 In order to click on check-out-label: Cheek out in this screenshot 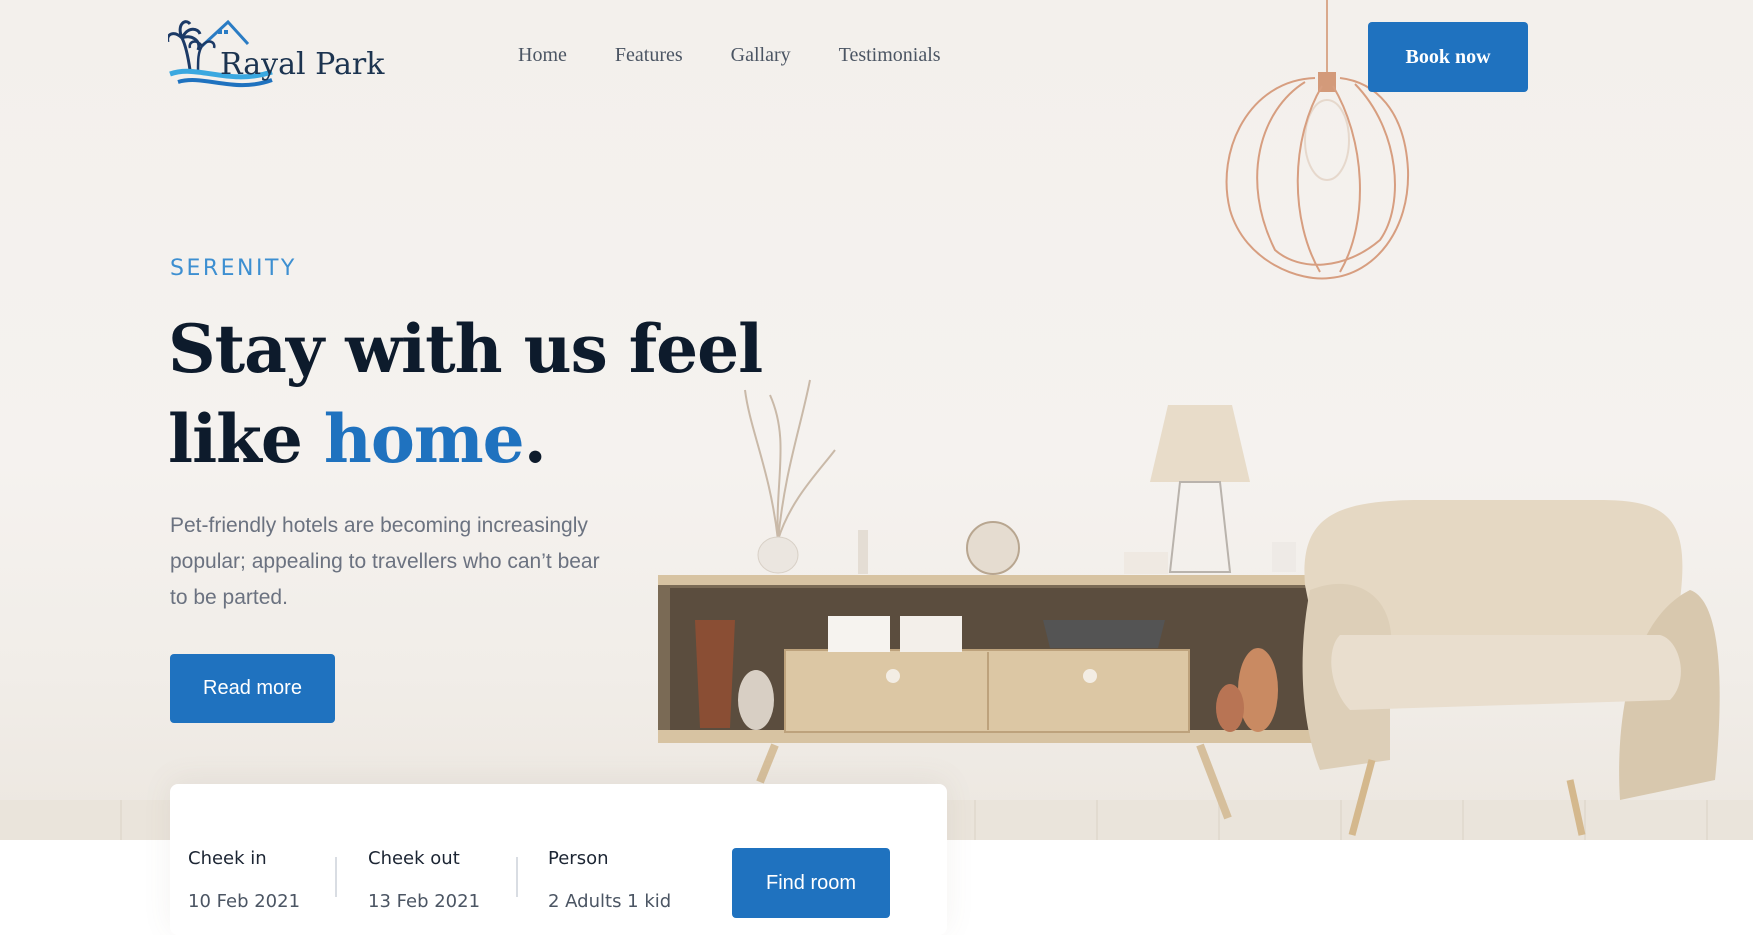, I will do `click(414, 858)`.